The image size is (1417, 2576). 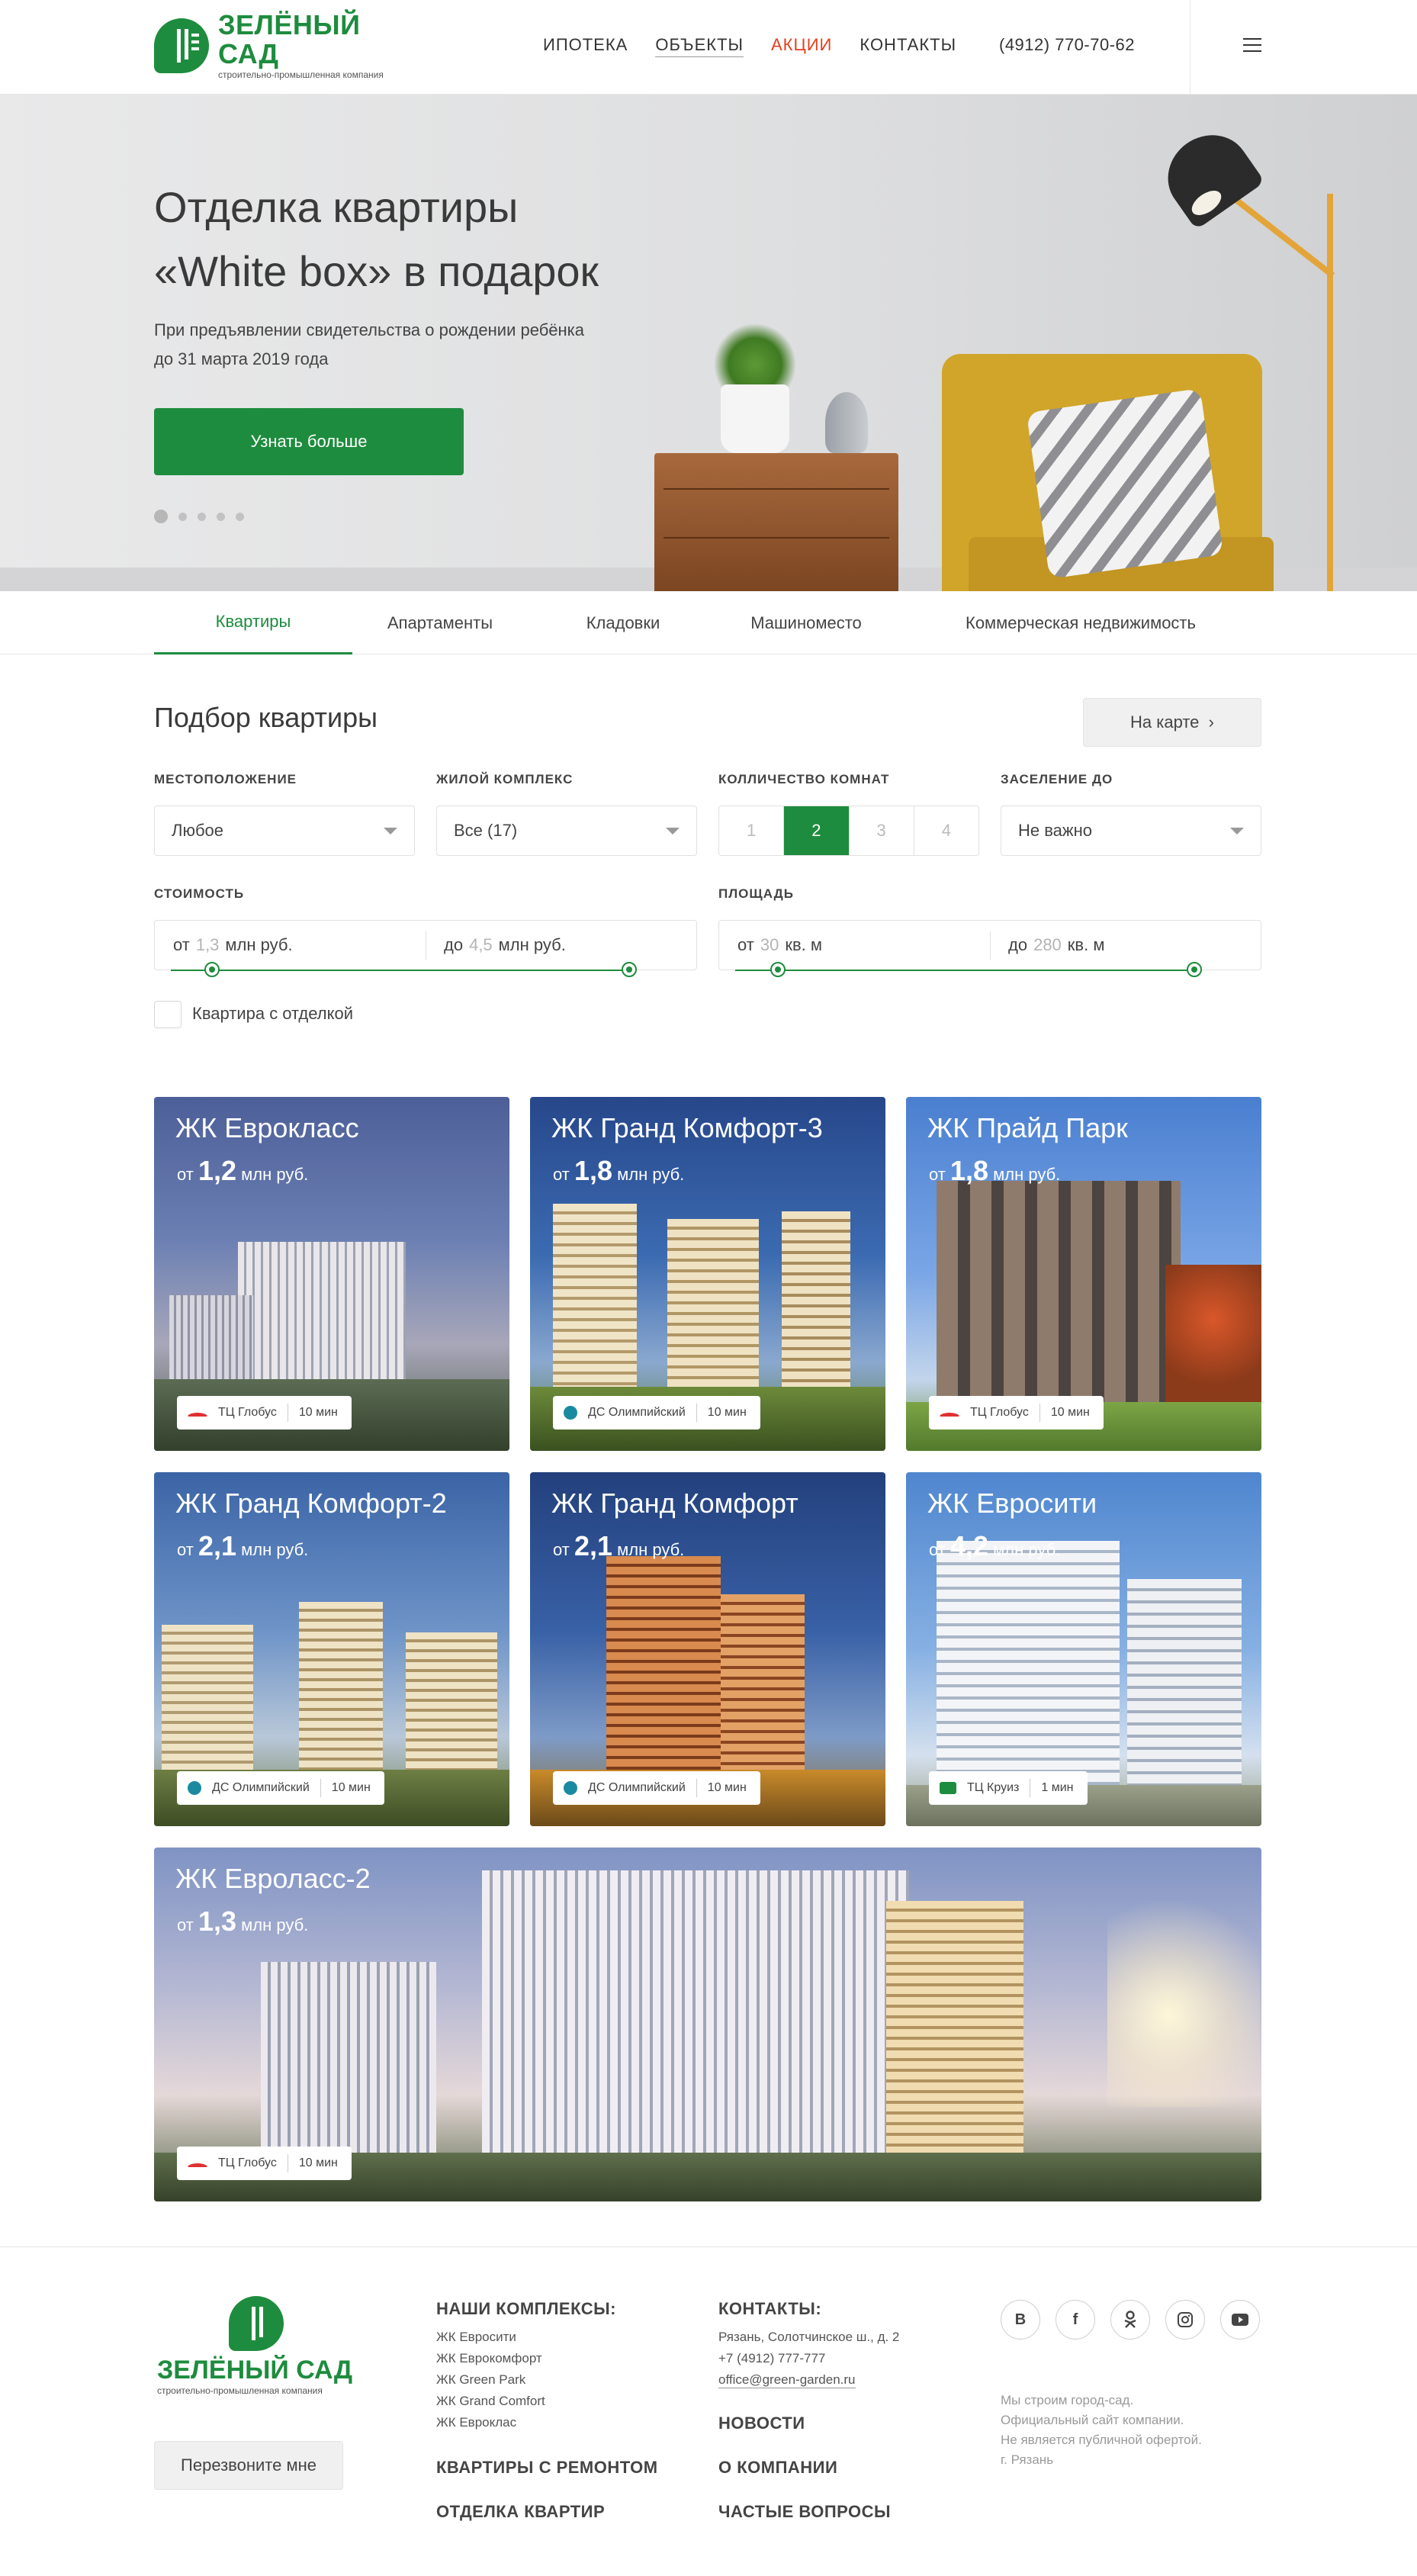 I want to click on area-from-field: от 30 кв. м, so click(x=854, y=945).